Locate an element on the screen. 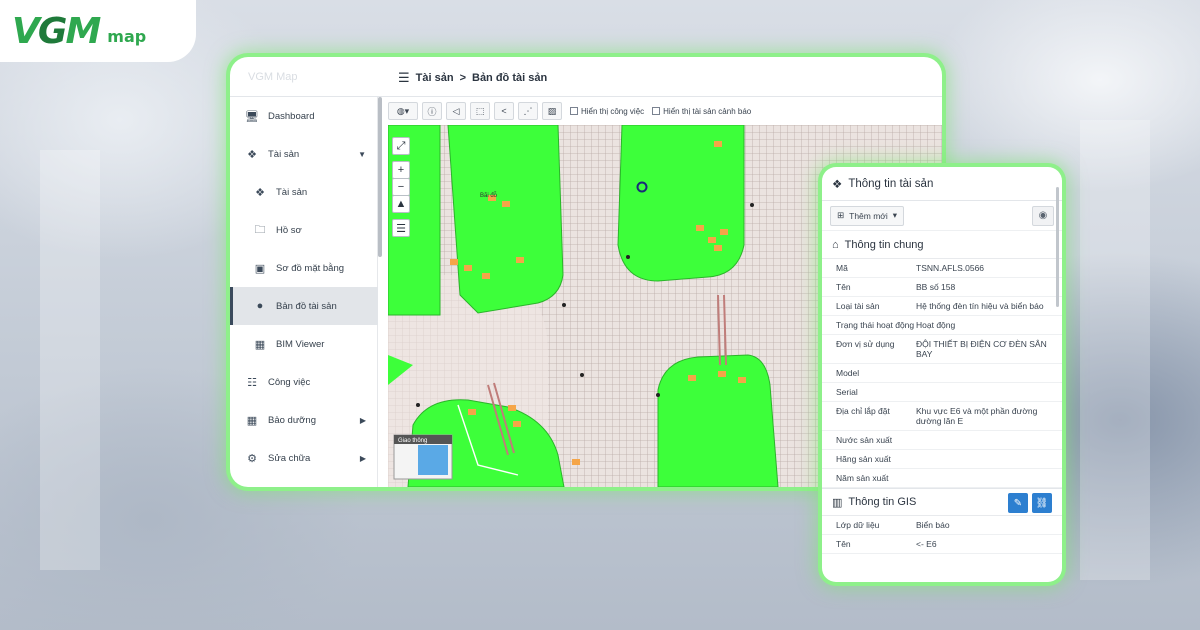 The image size is (1200, 630). breadcrumb-root: Tài sản is located at coordinates (435, 78).